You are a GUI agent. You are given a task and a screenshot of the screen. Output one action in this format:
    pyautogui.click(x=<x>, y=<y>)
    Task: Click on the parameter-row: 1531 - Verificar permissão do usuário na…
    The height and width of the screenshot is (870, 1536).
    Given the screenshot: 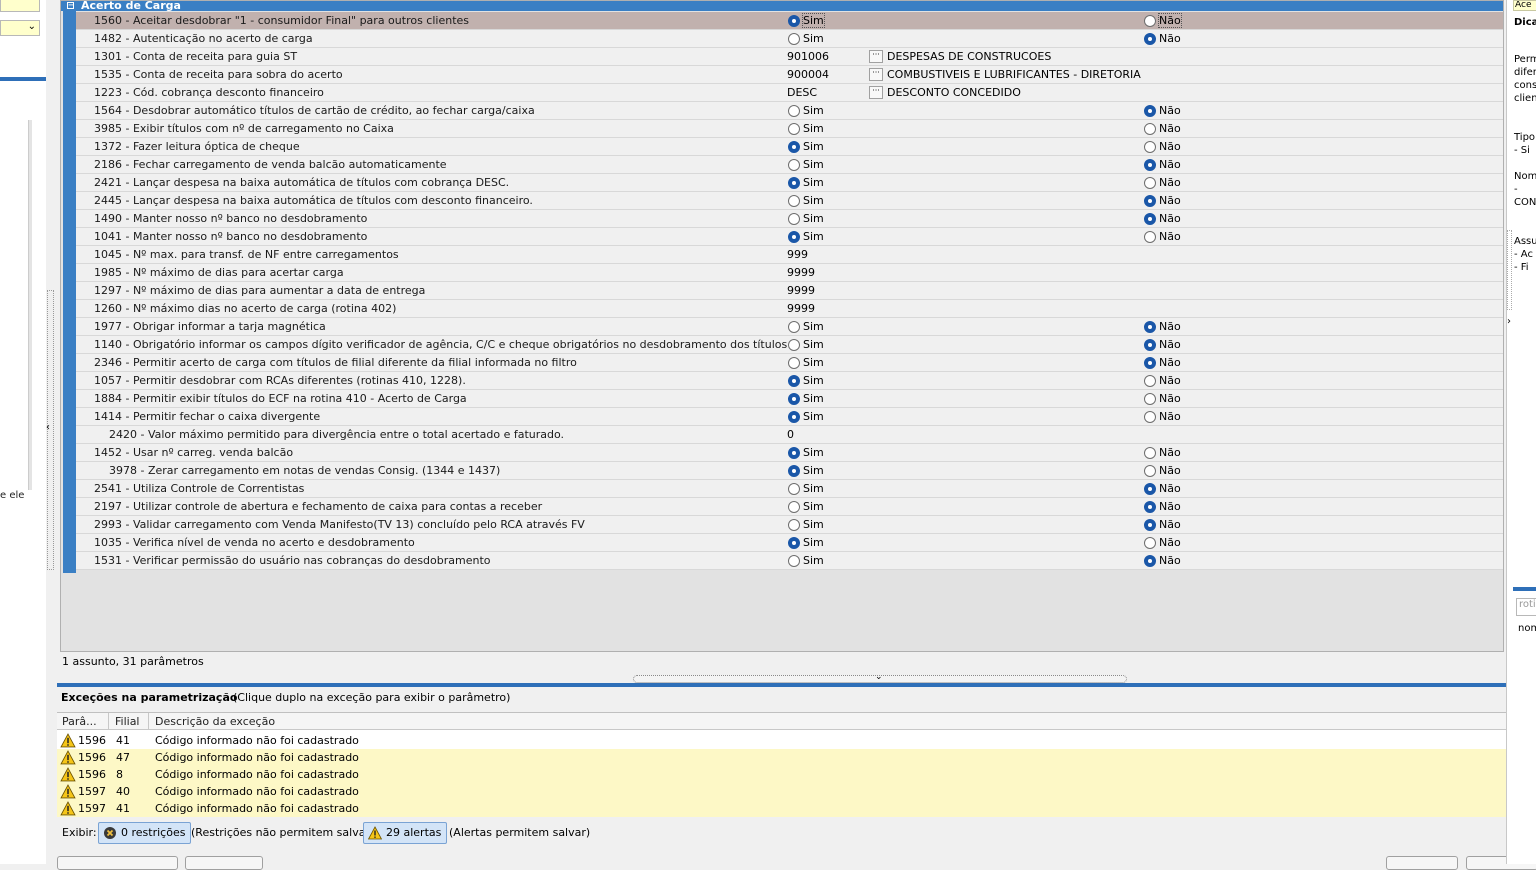 What is the action you would take?
    pyautogui.click(x=789, y=561)
    